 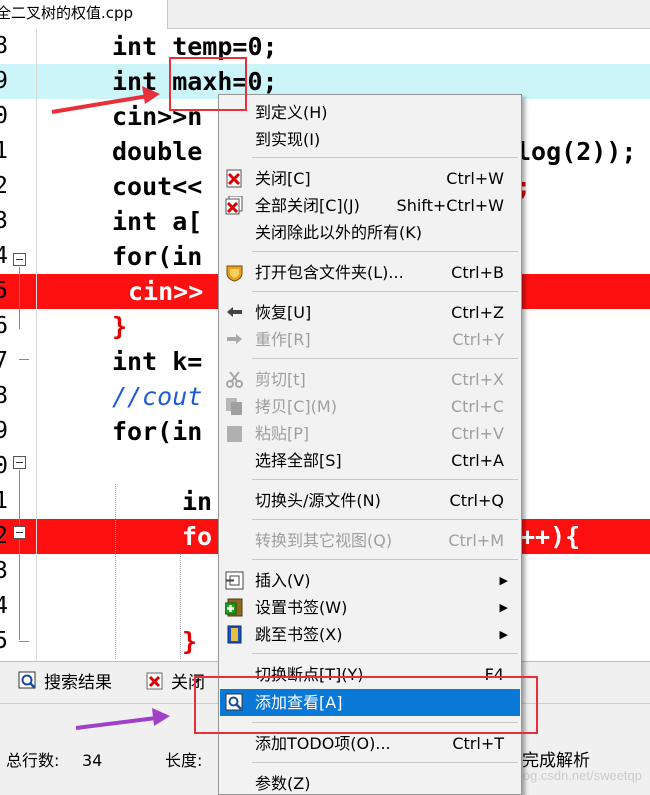 I want to click on menu-item-goto-definition: 到定义(H), so click(x=370, y=112).